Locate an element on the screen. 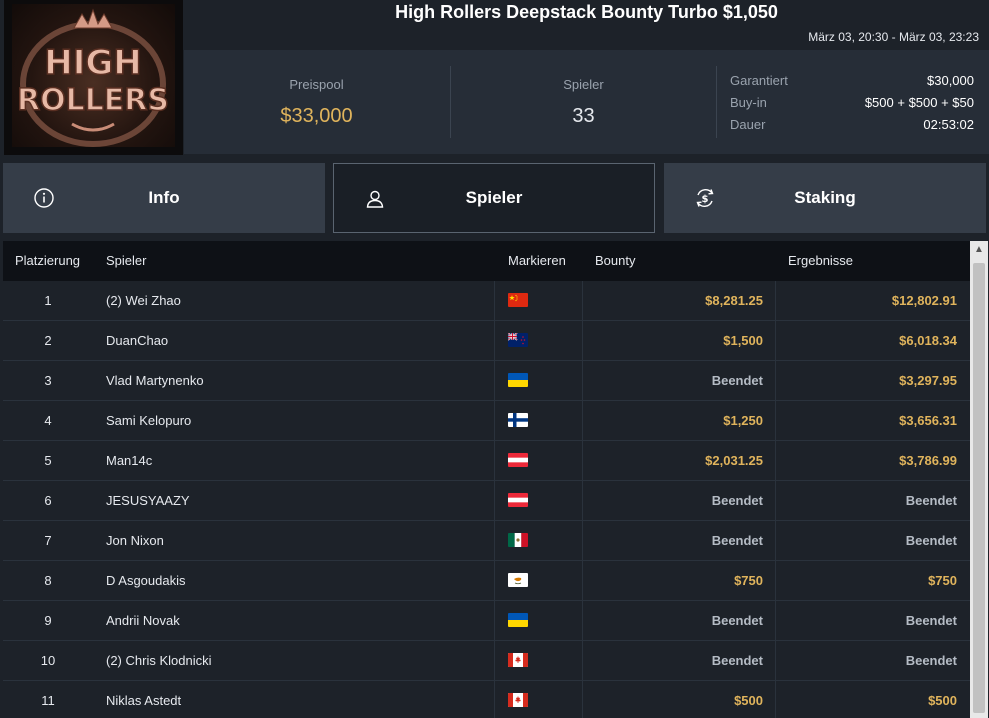  svg-text: ROLLERS is located at coordinates (93, 100).